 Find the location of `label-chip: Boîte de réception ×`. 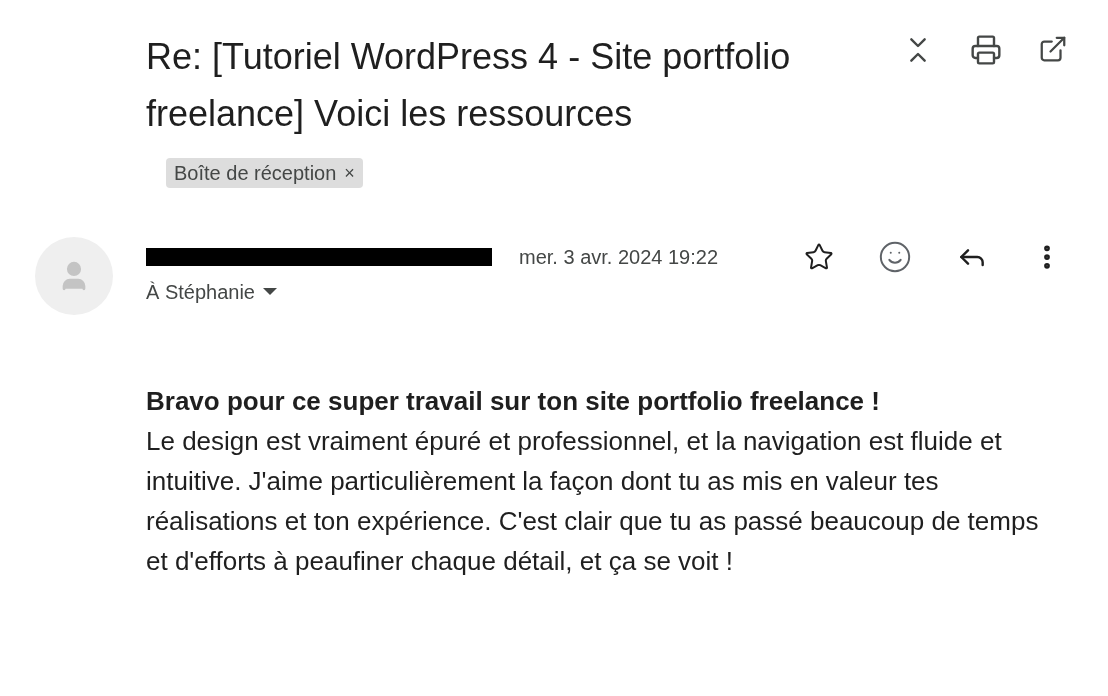

label-chip: Boîte de réception × is located at coordinates (264, 173).